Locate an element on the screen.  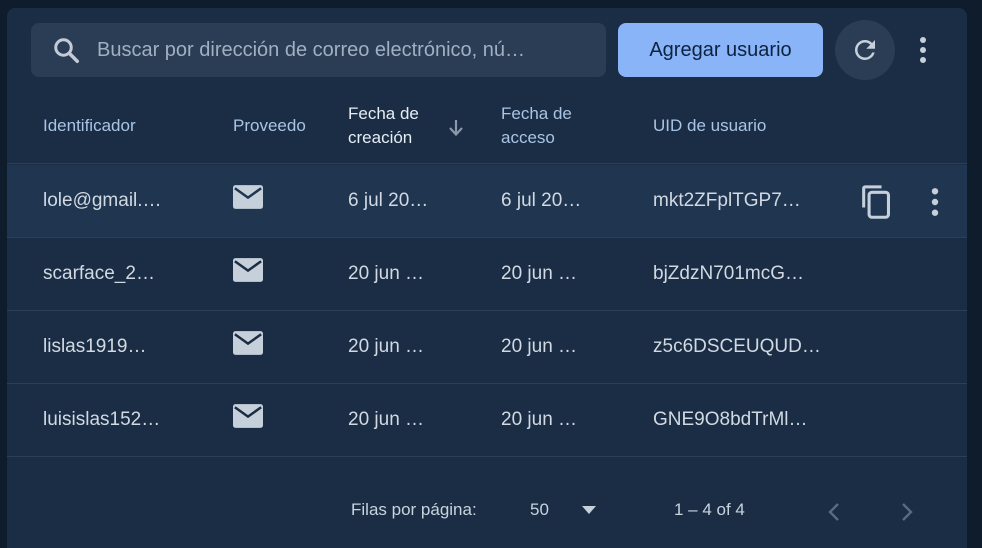
pagination-range: 1 – 4 of 4 is located at coordinates (709, 509).